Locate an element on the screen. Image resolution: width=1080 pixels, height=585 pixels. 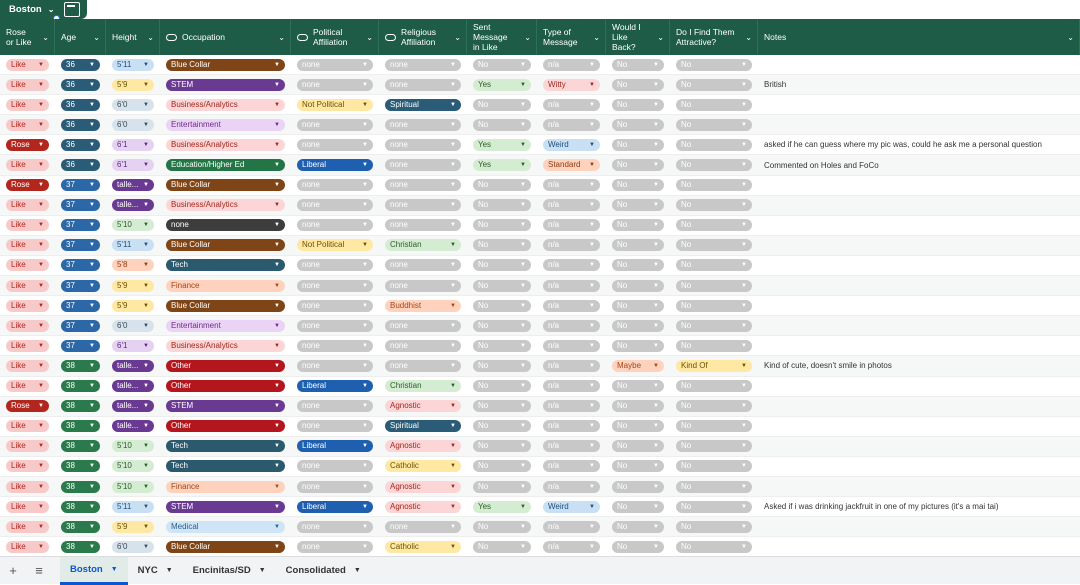
likeback-chip: Maybe ▼ is located at coordinates (638, 365).